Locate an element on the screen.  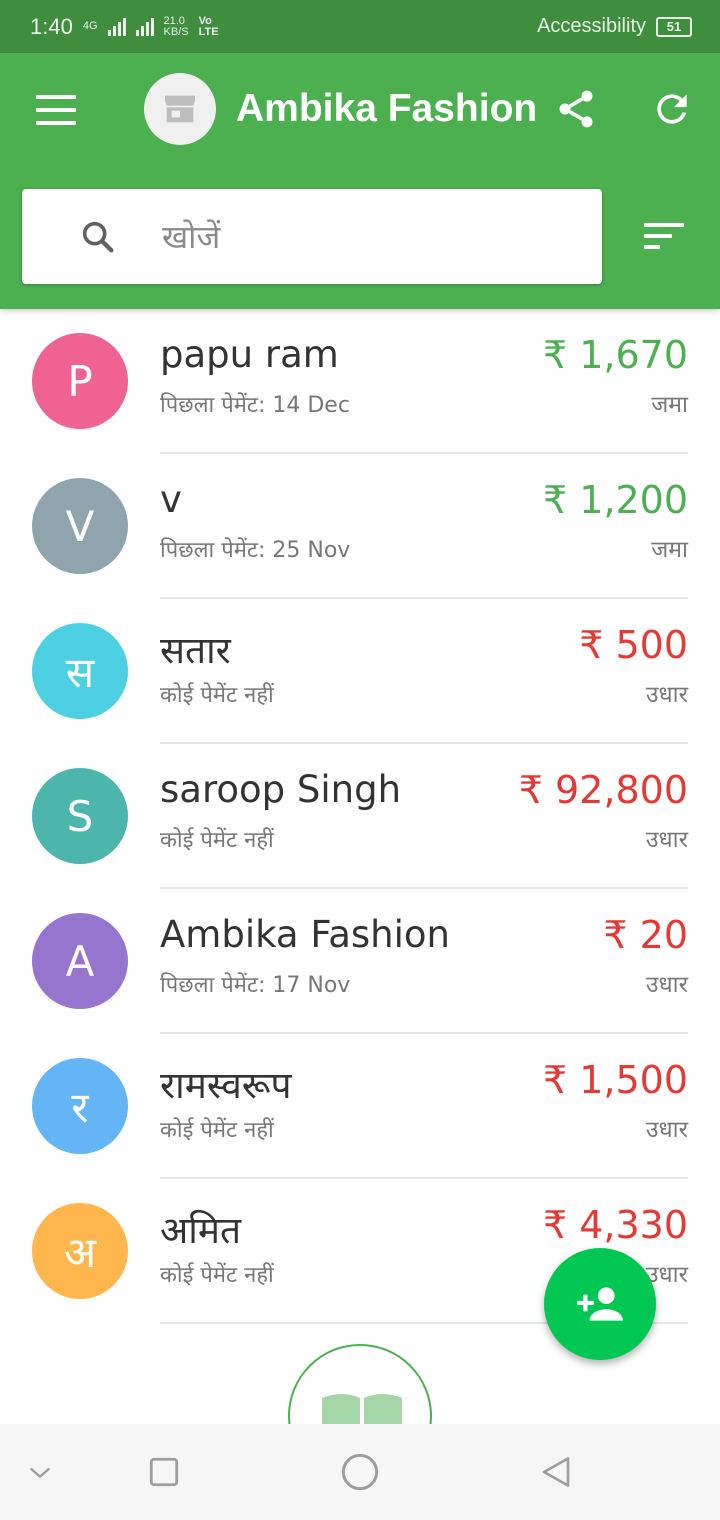
balance-amount: ₹ 1,200 is located at coordinates (615, 500).